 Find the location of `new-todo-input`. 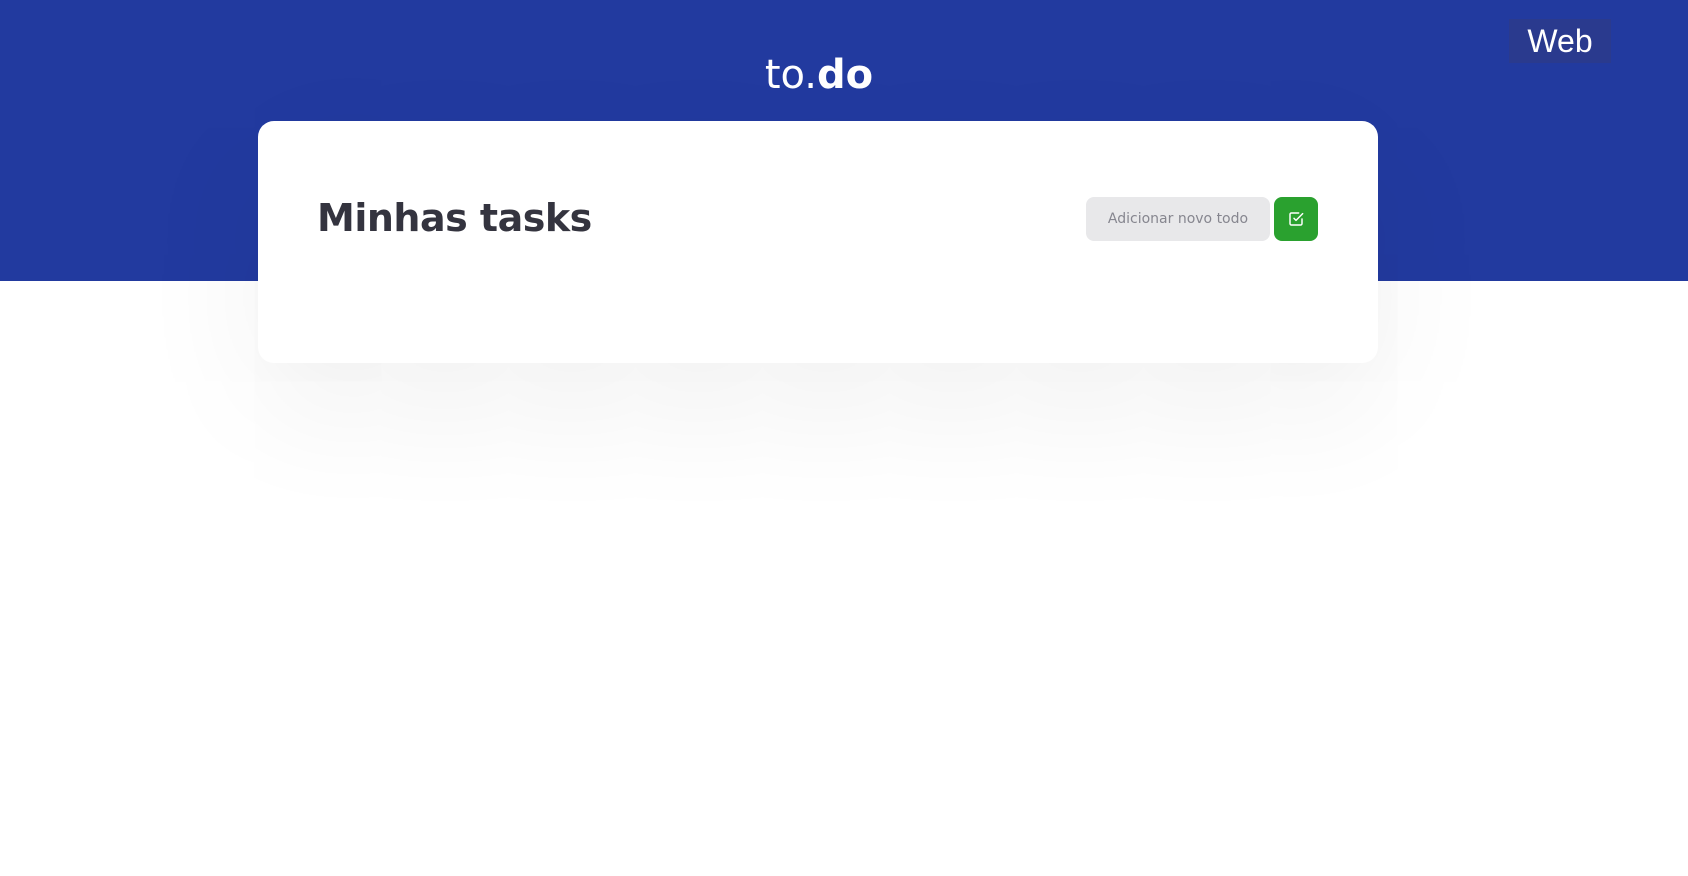

new-todo-input is located at coordinates (1178, 219).